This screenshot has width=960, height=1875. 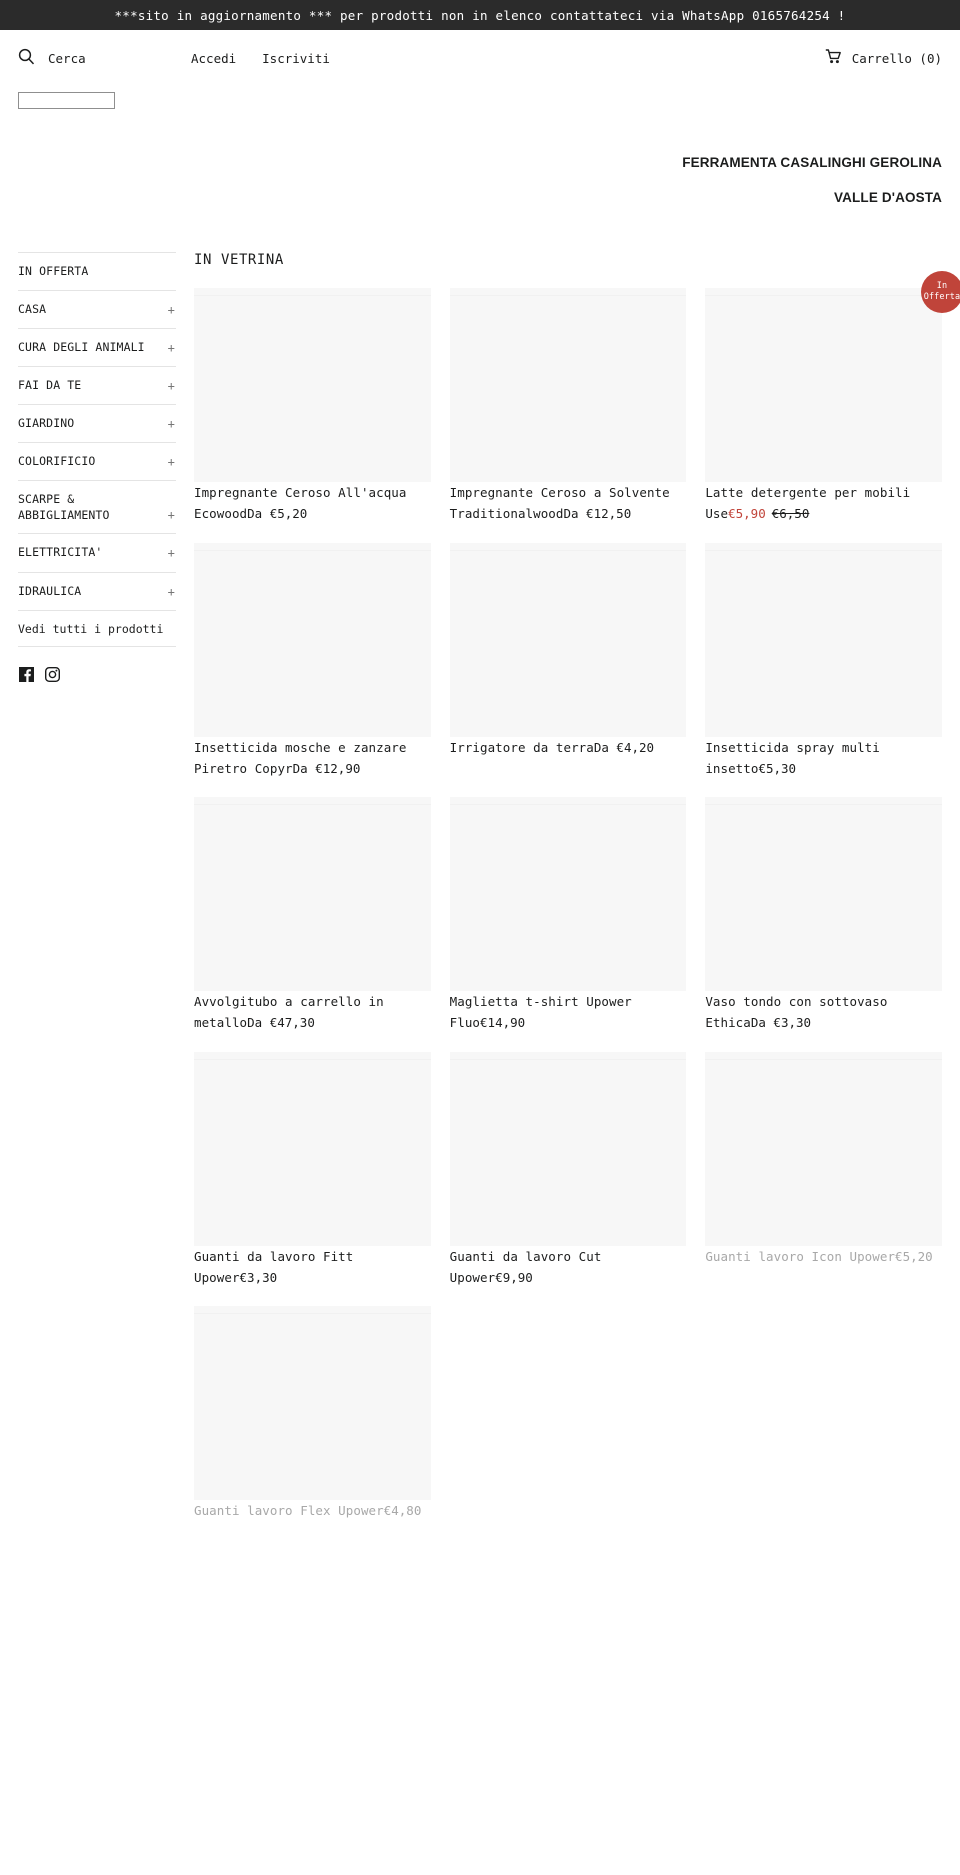 What do you see at coordinates (914, 1256) in the screenshot?
I see `product-price: €5,20` at bounding box center [914, 1256].